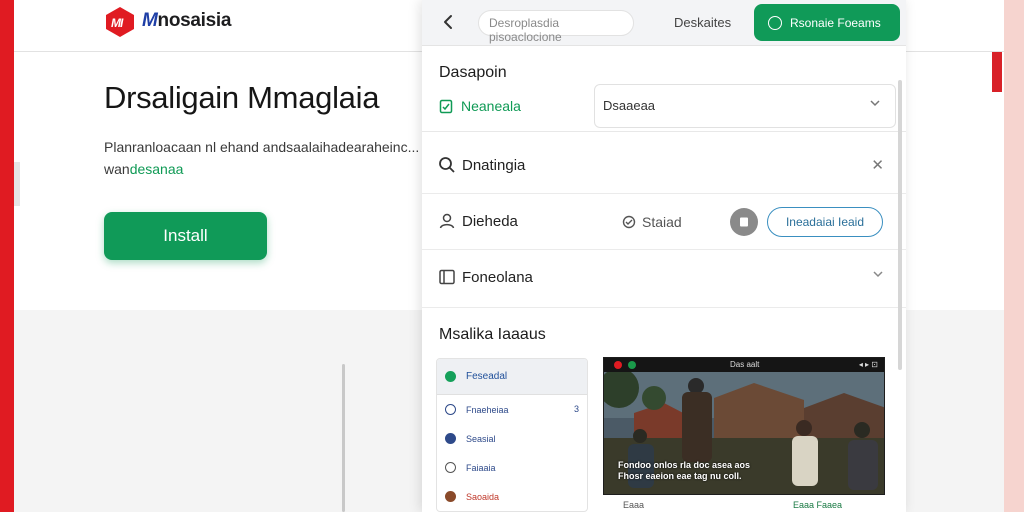 The image size is (1024, 512). What do you see at coordinates (877, 165) in the screenshot?
I see `close-icon: ✕` at bounding box center [877, 165].